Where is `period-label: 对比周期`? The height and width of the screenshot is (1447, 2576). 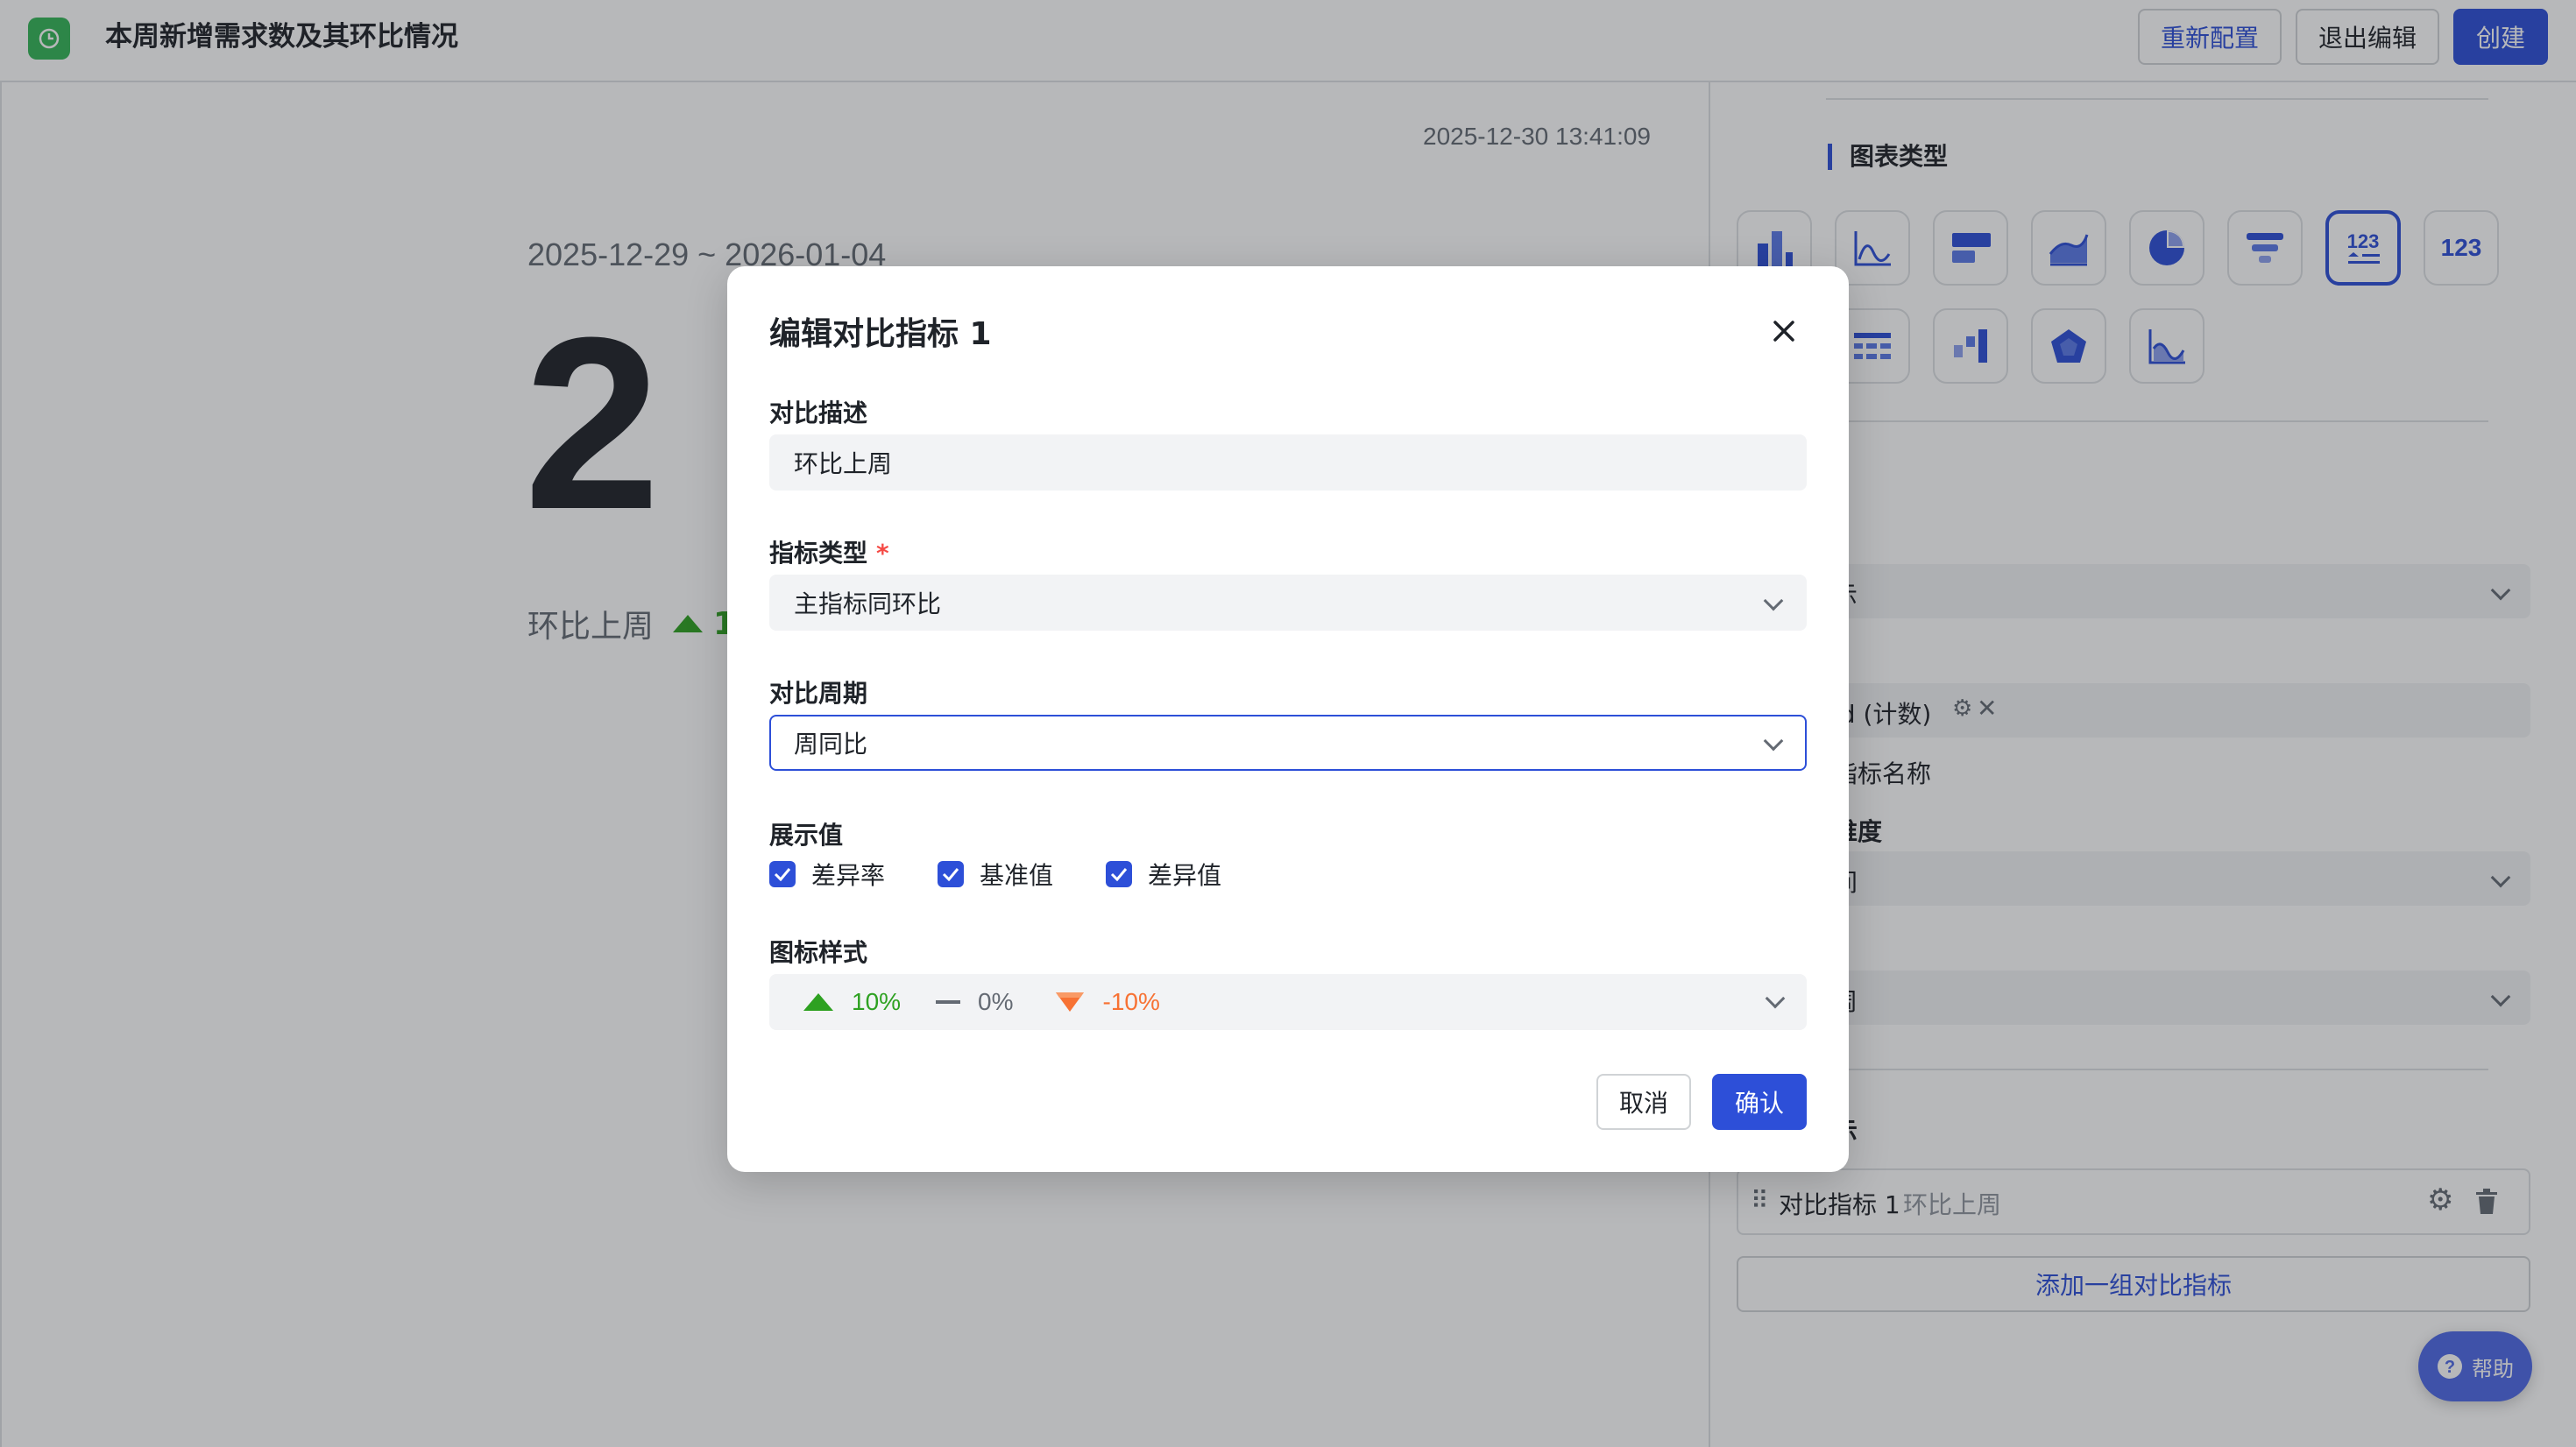
period-label: 对比周期 is located at coordinates (818, 693).